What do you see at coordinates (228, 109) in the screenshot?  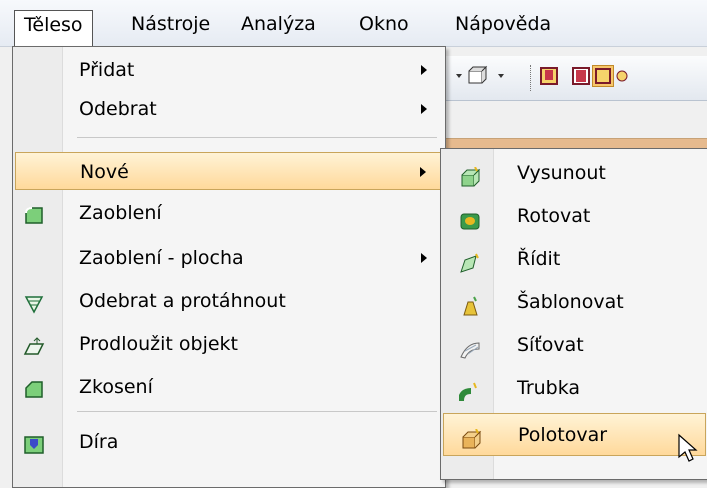 I see `menu-item-odebrat: Odebrat` at bounding box center [228, 109].